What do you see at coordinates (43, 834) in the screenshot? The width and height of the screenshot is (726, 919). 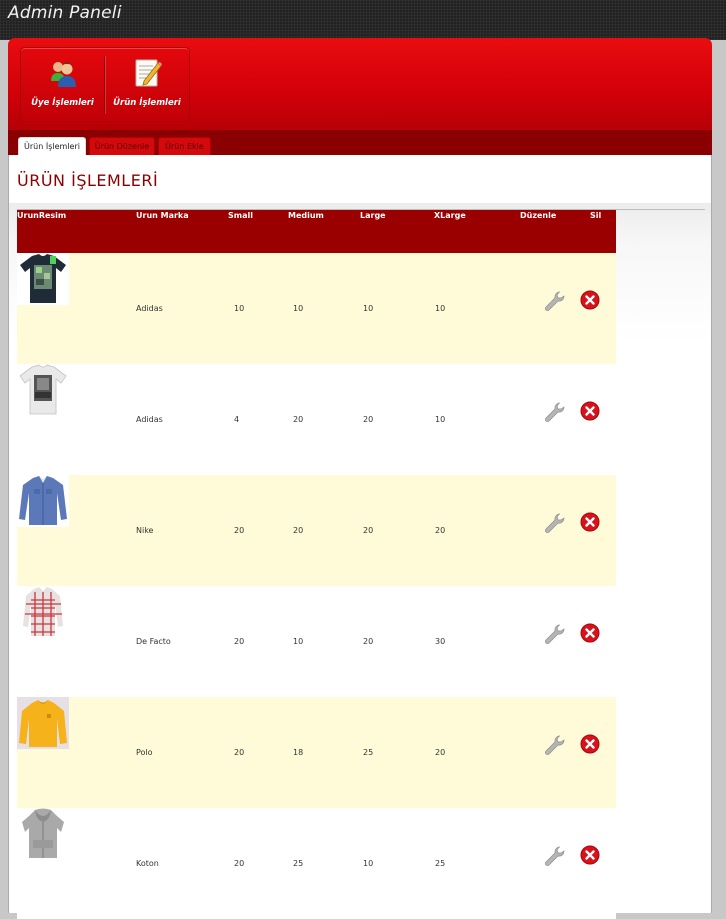 I see `product-image-grey-hoodie` at bounding box center [43, 834].